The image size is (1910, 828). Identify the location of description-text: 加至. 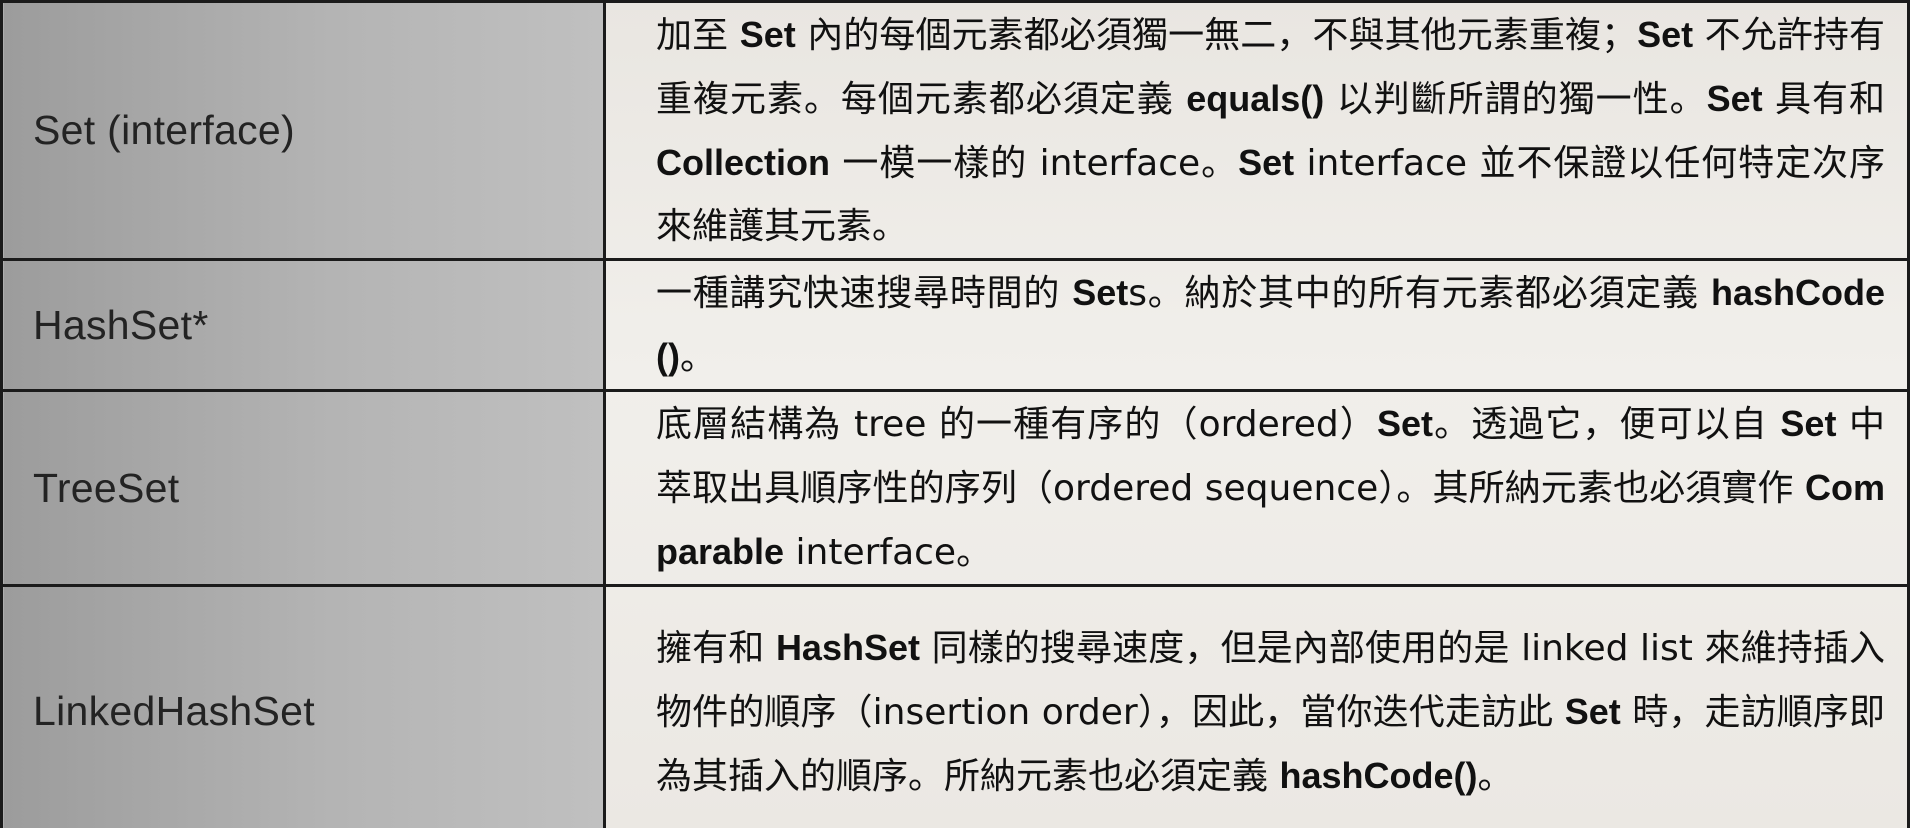
(698, 35).